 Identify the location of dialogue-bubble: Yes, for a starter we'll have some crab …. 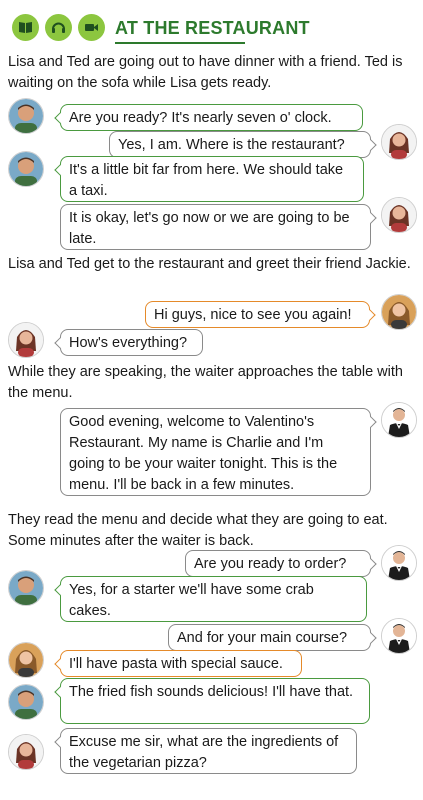
(213, 599).